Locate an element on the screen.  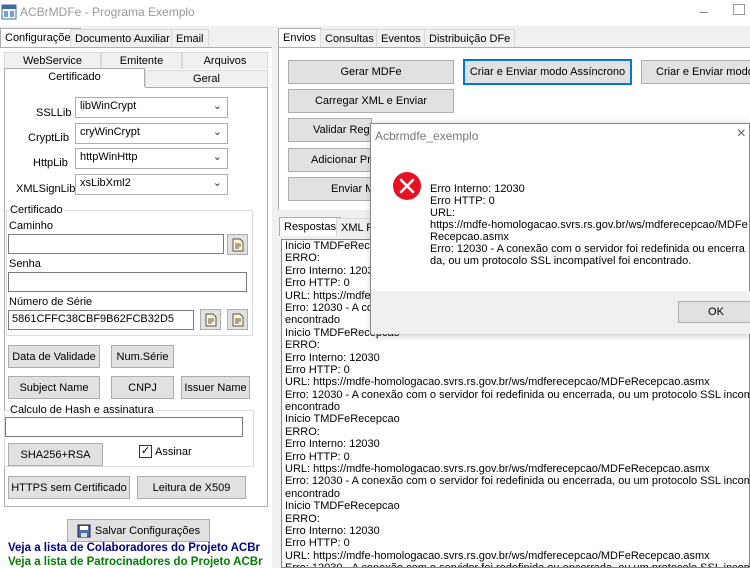
criar-enviar-sync-button: Criar e Enviar modo S is located at coordinates (695, 72).